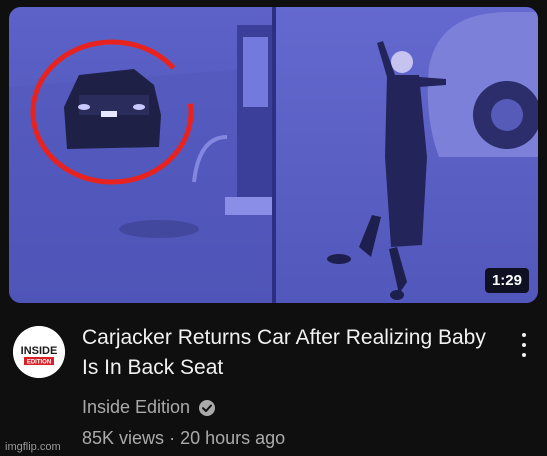 Image resolution: width=547 pixels, height=456 pixels. What do you see at coordinates (233, 438) in the screenshot?
I see `upload-age: 20 hours ago` at bounding box center [233, 438].